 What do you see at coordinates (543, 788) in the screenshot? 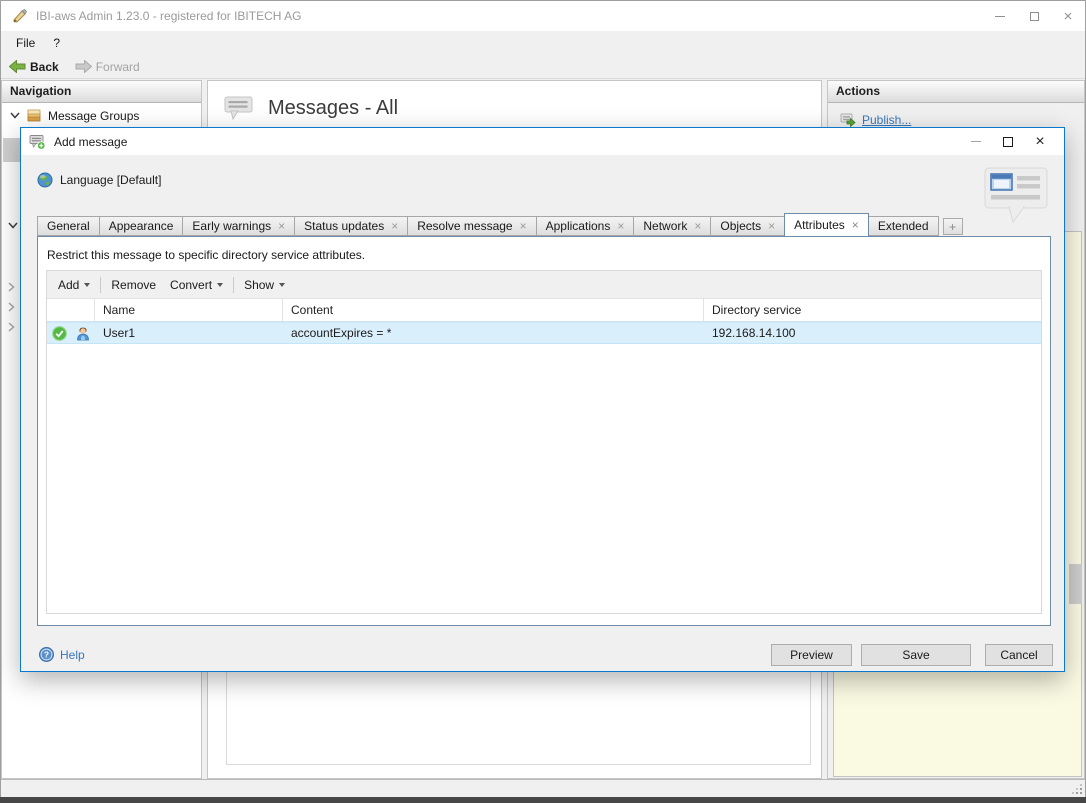
I see `status-bar` at bounding box center [543, 788].